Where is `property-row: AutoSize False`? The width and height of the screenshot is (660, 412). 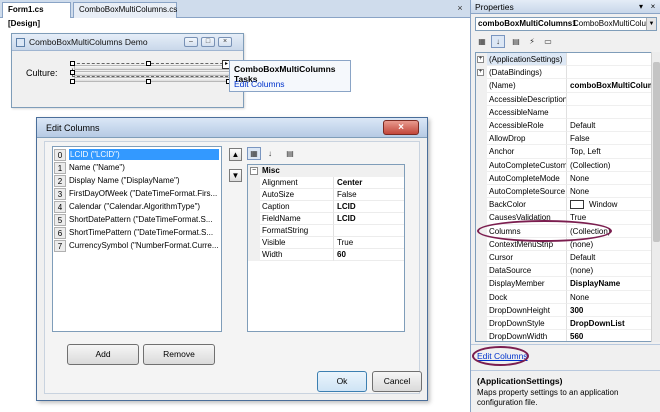 property-row: AutoSize False is located at coordinates (326, 195).